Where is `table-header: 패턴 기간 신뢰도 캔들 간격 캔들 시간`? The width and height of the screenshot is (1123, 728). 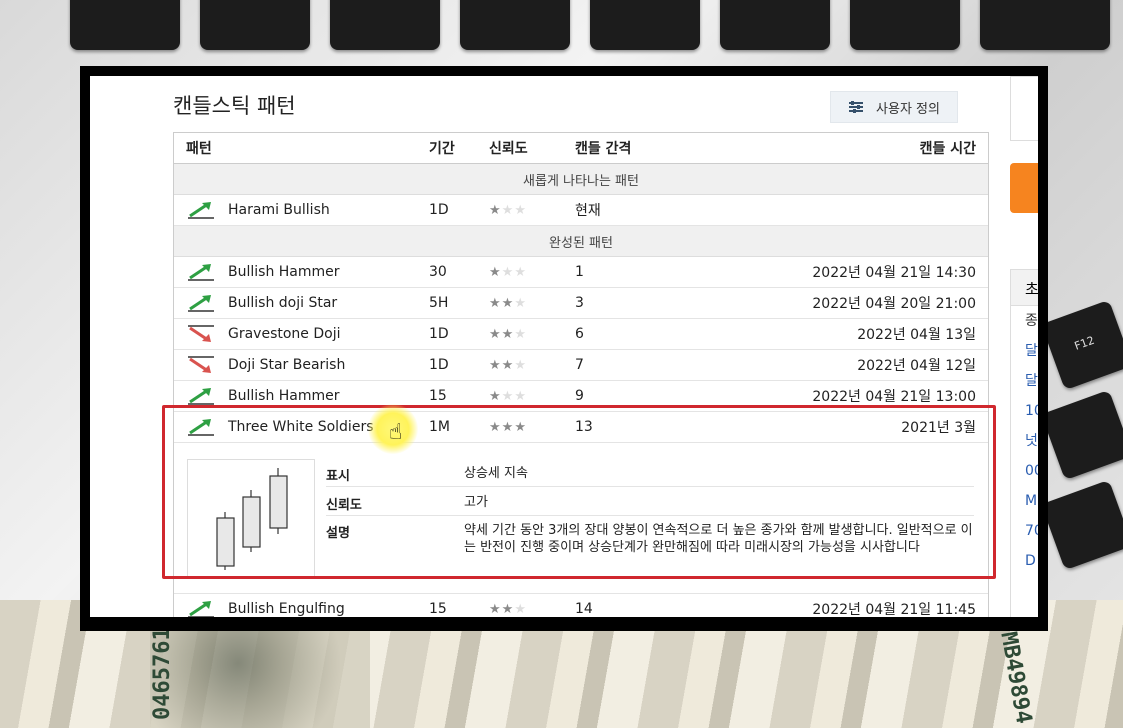 table-header: 패턴 기간 신뢰도 캔들 간격 캔들 시간 is located at coordinates (581, 148).